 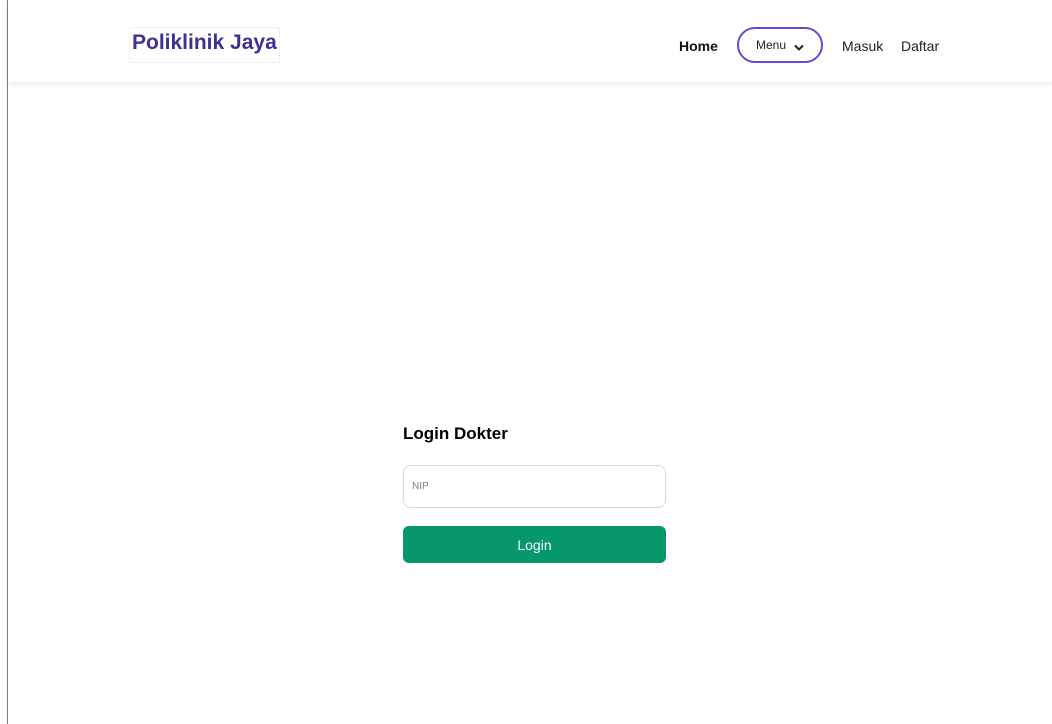 I want to click on left-divider, so click(x=7, y=362).